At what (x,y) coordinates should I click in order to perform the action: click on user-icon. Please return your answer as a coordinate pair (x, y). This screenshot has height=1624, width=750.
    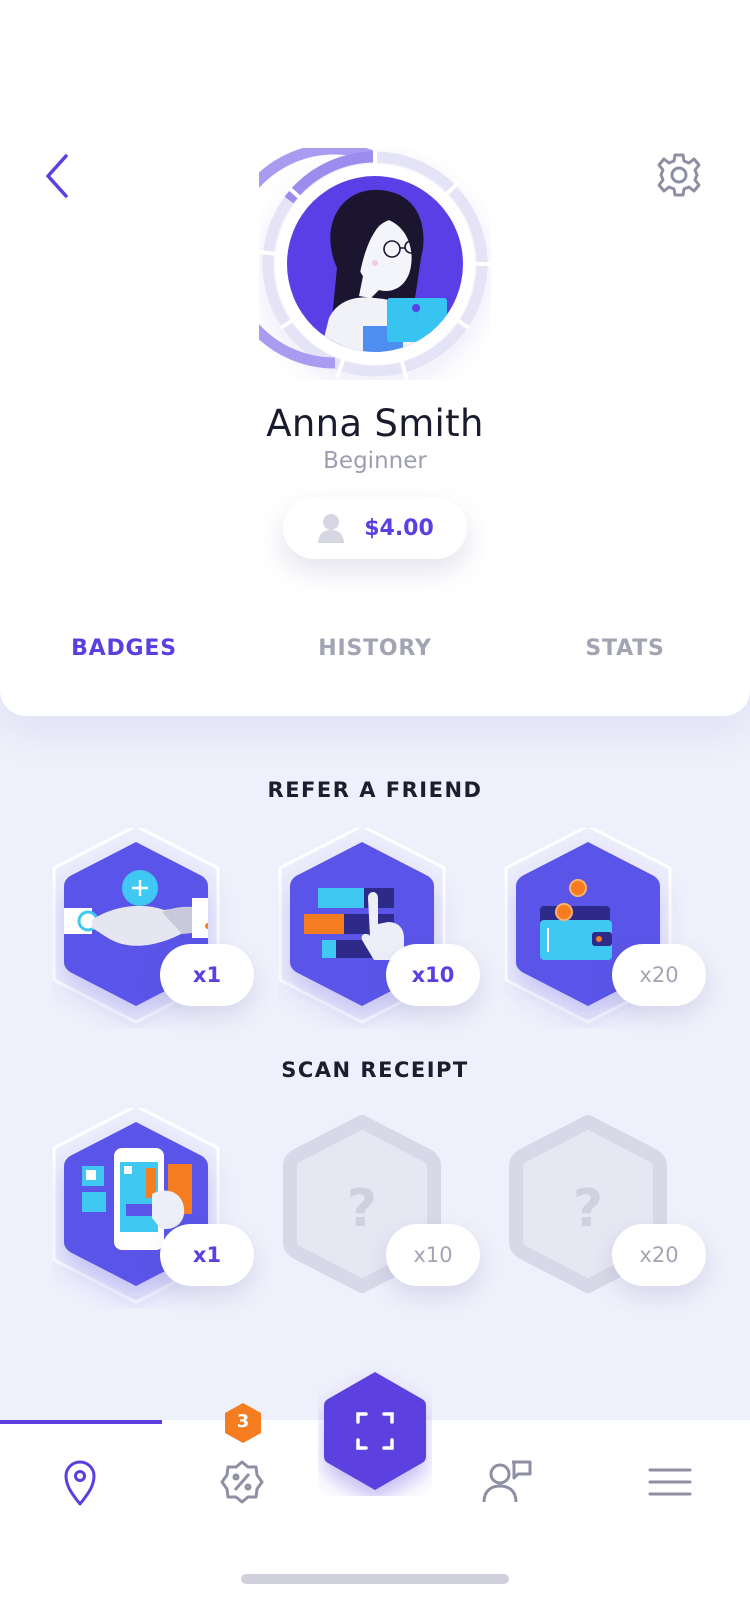
    Looking at the image, I should click on (331, 528).